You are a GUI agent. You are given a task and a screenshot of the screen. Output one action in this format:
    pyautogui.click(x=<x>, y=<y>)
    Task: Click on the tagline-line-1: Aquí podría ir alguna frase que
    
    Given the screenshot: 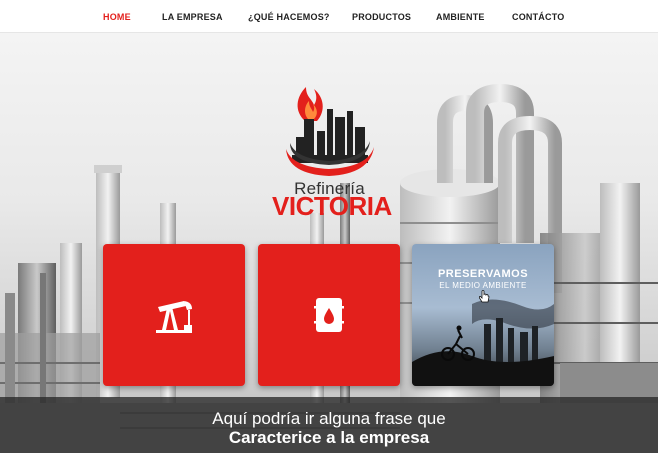 What is the action you would take?
    pyautogui.click(x=329, y=418)
    